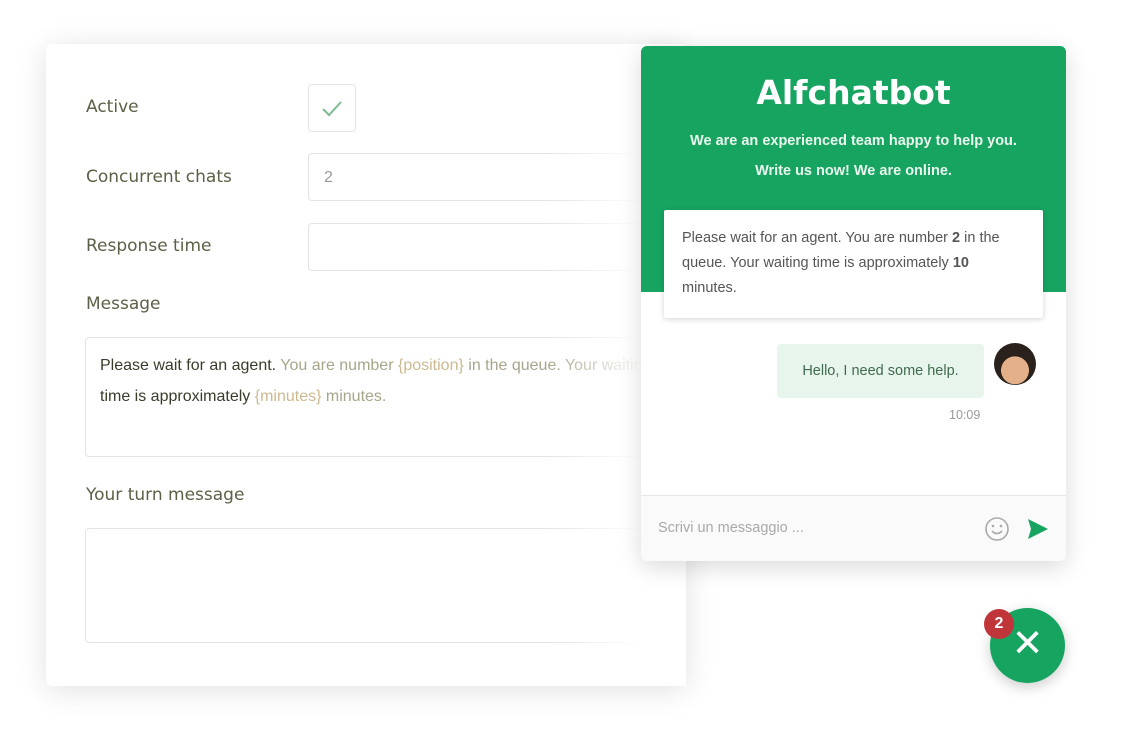 This screenshot has height=737, width=1124. Describe the element at coordinates (965, 415) in the screenshot. I see `message-time: 10:09` at that location.